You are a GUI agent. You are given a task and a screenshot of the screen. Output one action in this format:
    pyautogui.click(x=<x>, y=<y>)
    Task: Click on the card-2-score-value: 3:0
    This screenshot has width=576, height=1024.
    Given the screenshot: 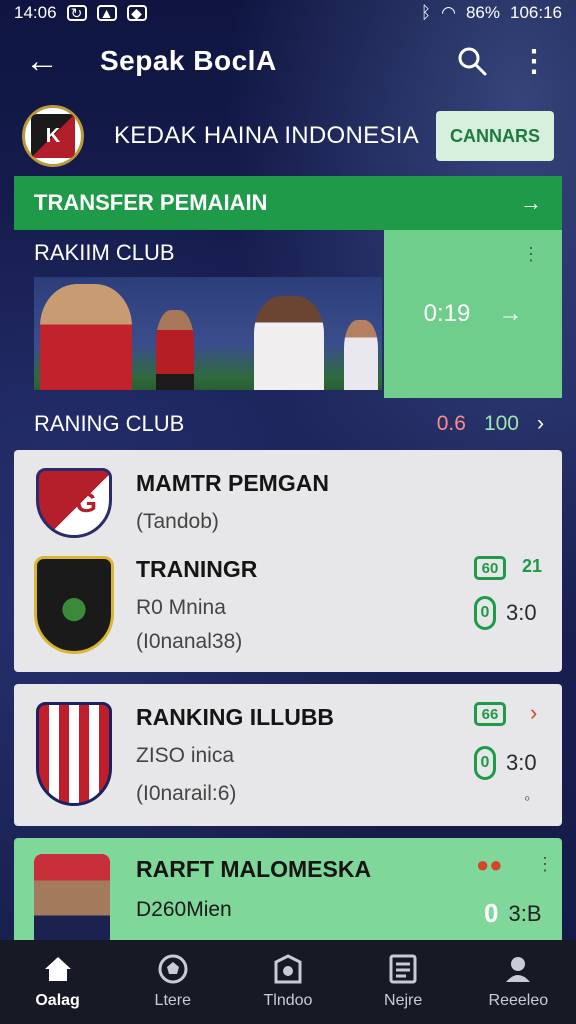 What is the action you would take?
    pyautogui.click(x=521, y=762)
    